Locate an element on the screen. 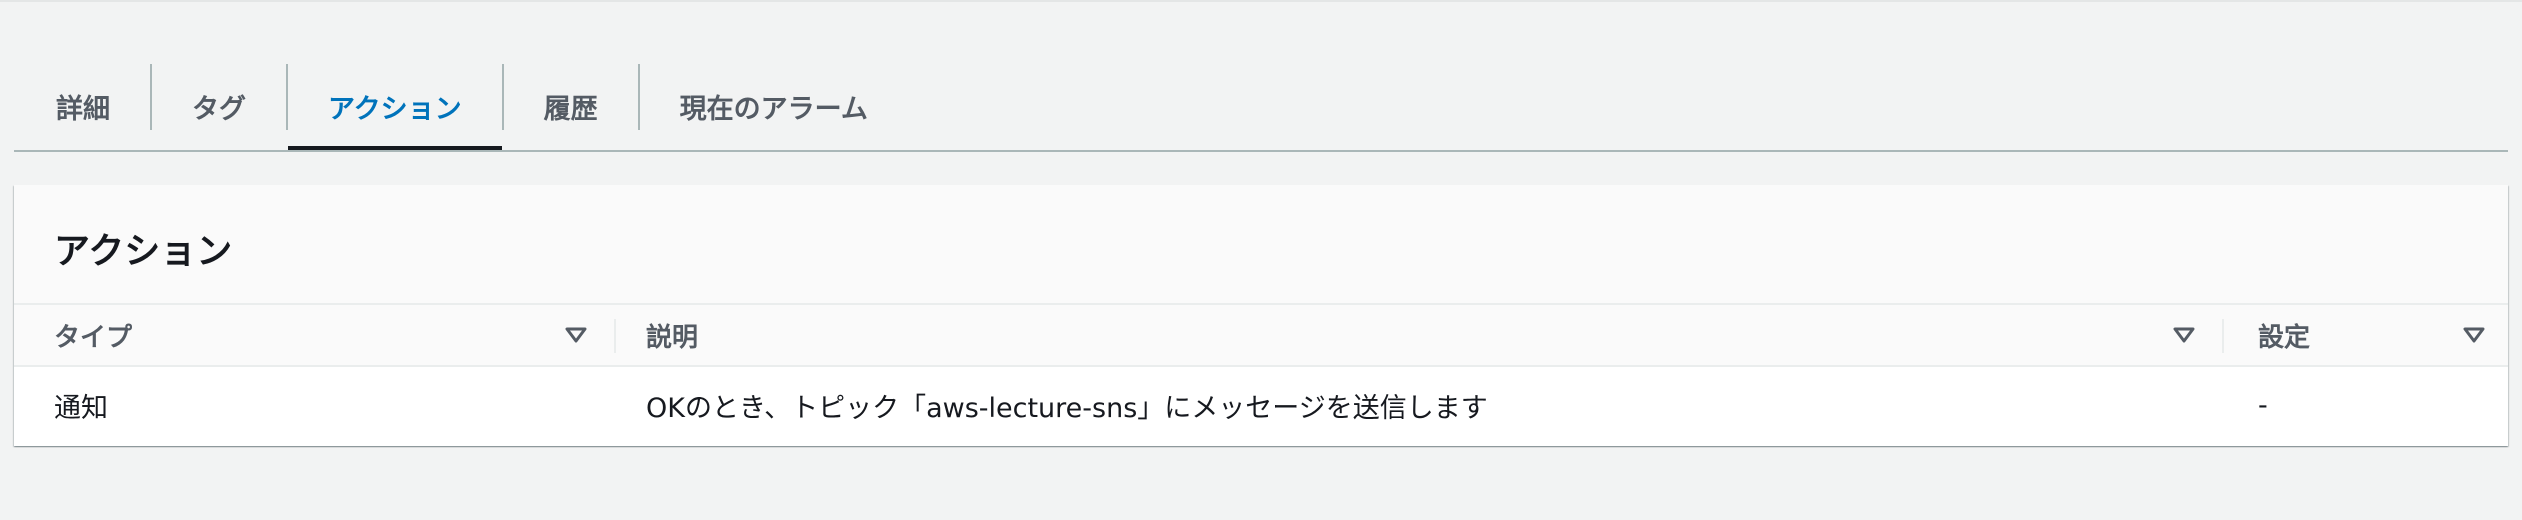  column-header-description: 説明 is located at coordinates (672, 335).